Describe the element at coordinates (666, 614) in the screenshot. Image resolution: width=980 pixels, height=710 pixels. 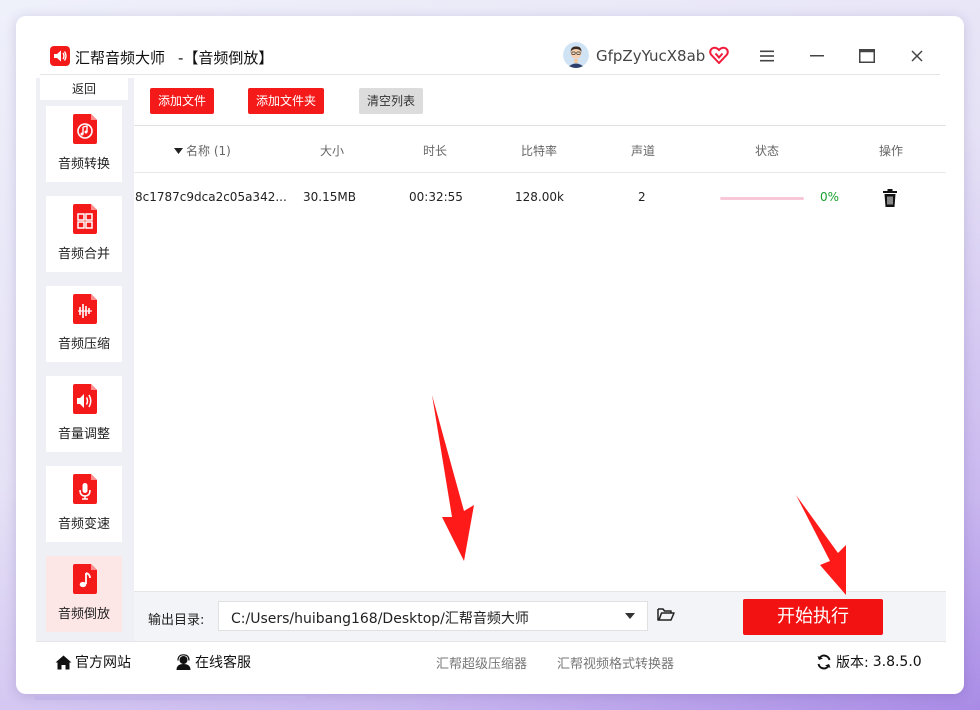
I see `folder-open-icon` at that location.